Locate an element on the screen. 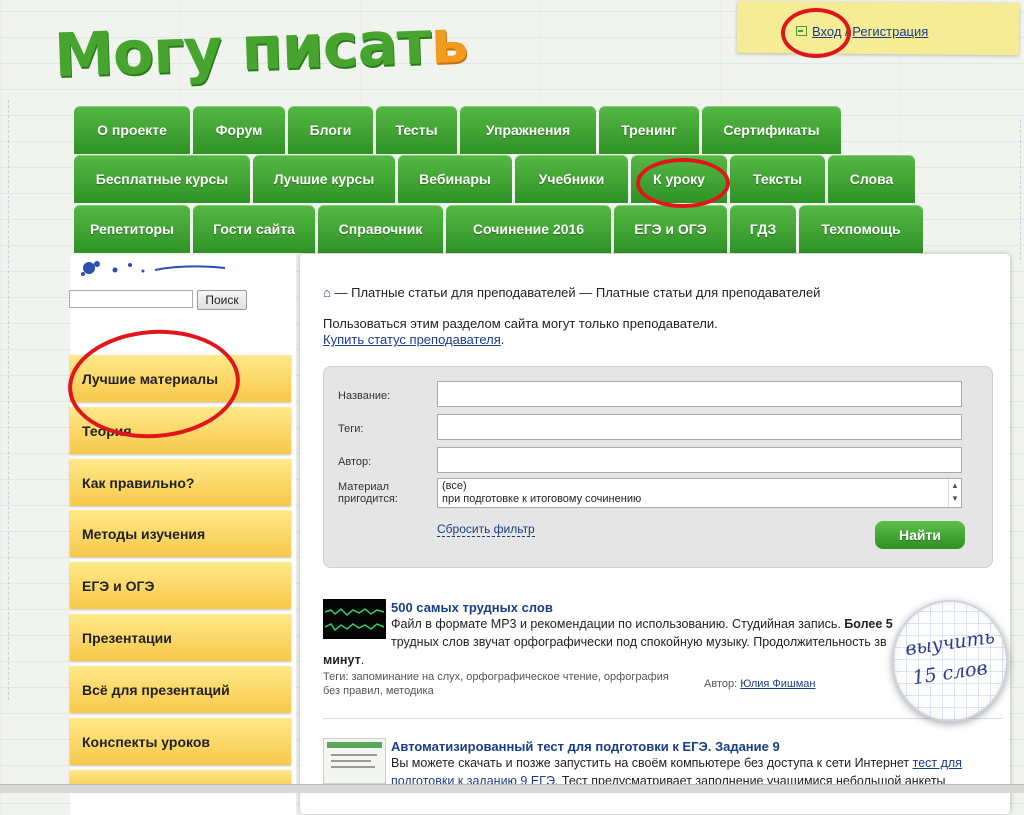  site-logo: Могу писать is located at coordinates (261, 49).